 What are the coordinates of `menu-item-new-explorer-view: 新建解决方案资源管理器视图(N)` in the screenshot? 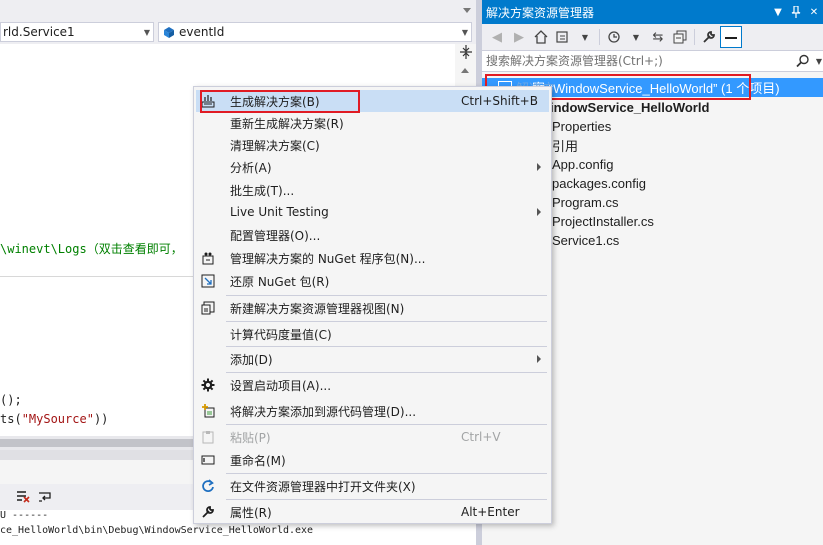 It's located at (372, 308).